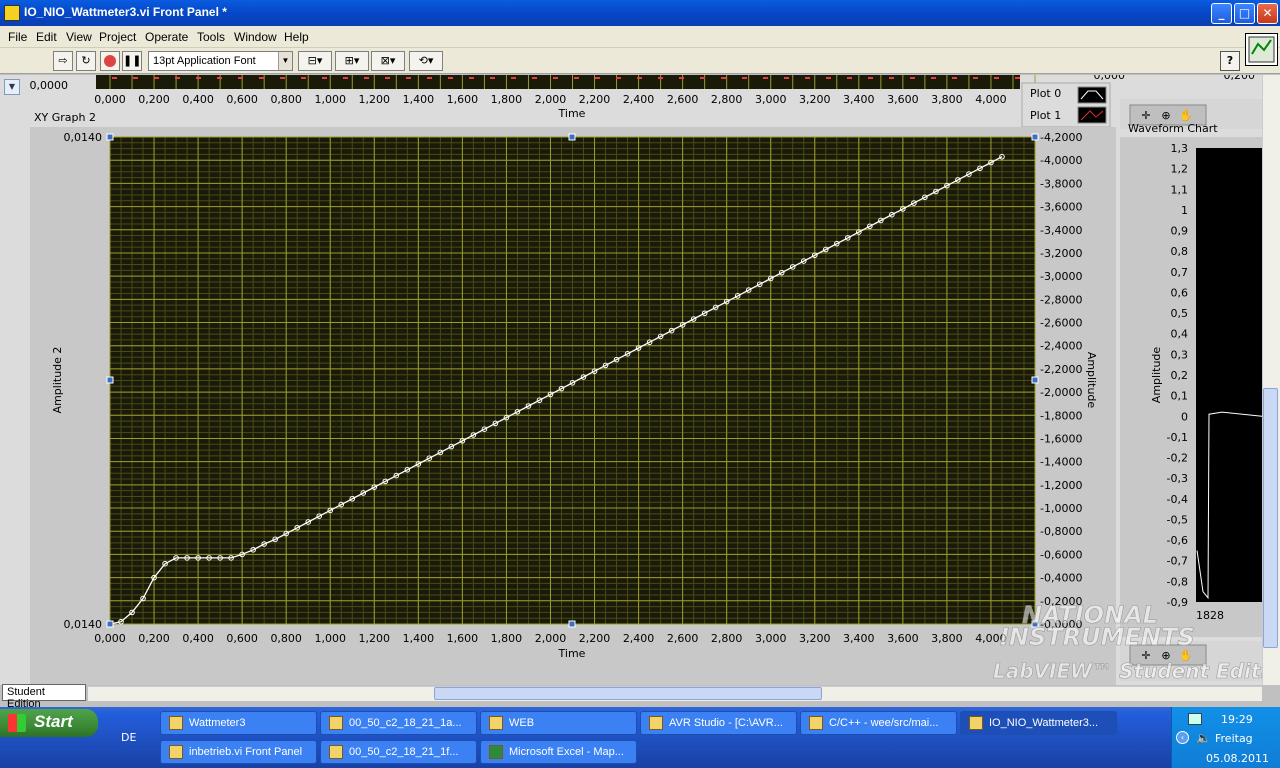 This screenshot has height=768, width=1280. Describe the element at coordinates (1061, 276) in the screenshot. I see `xy-graph-right-tick: -3,0000` at that location.